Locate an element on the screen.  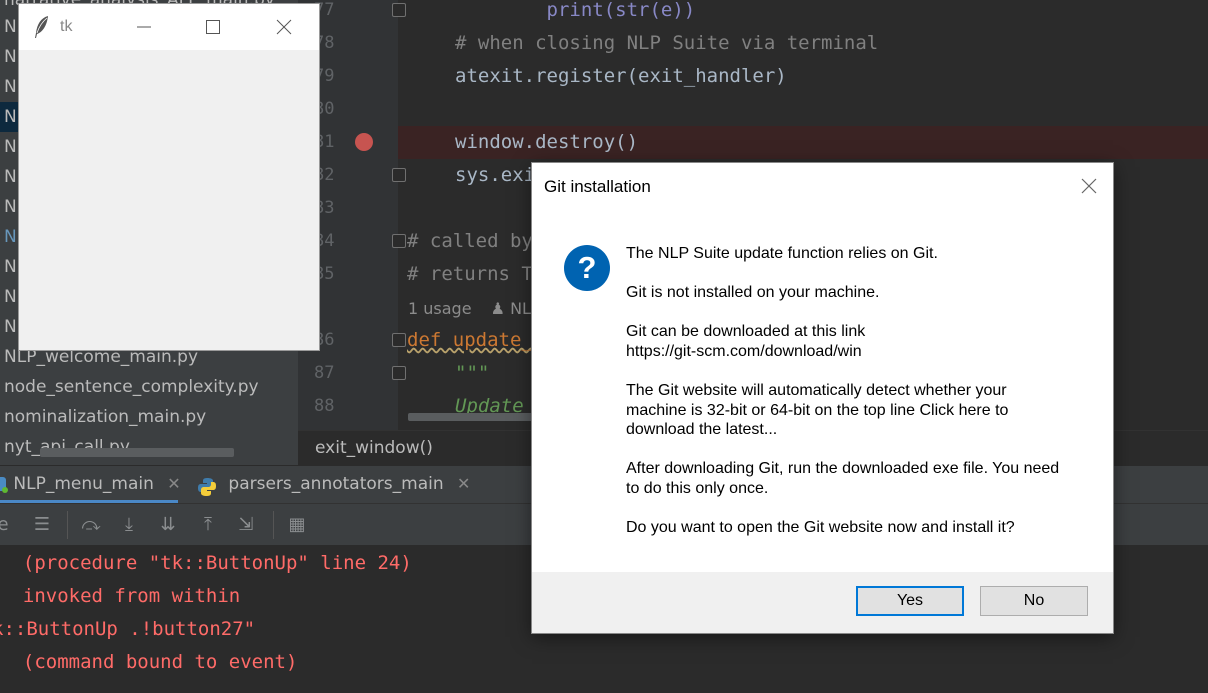
tab-label: NLP_menu_main is located at coordinates (83, 484).